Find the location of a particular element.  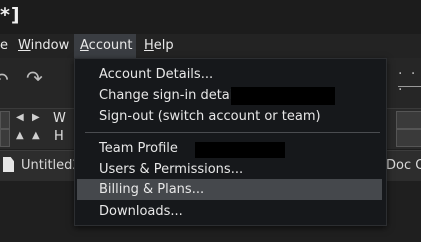

menu-help: Help is located at coordinates (159, 46).